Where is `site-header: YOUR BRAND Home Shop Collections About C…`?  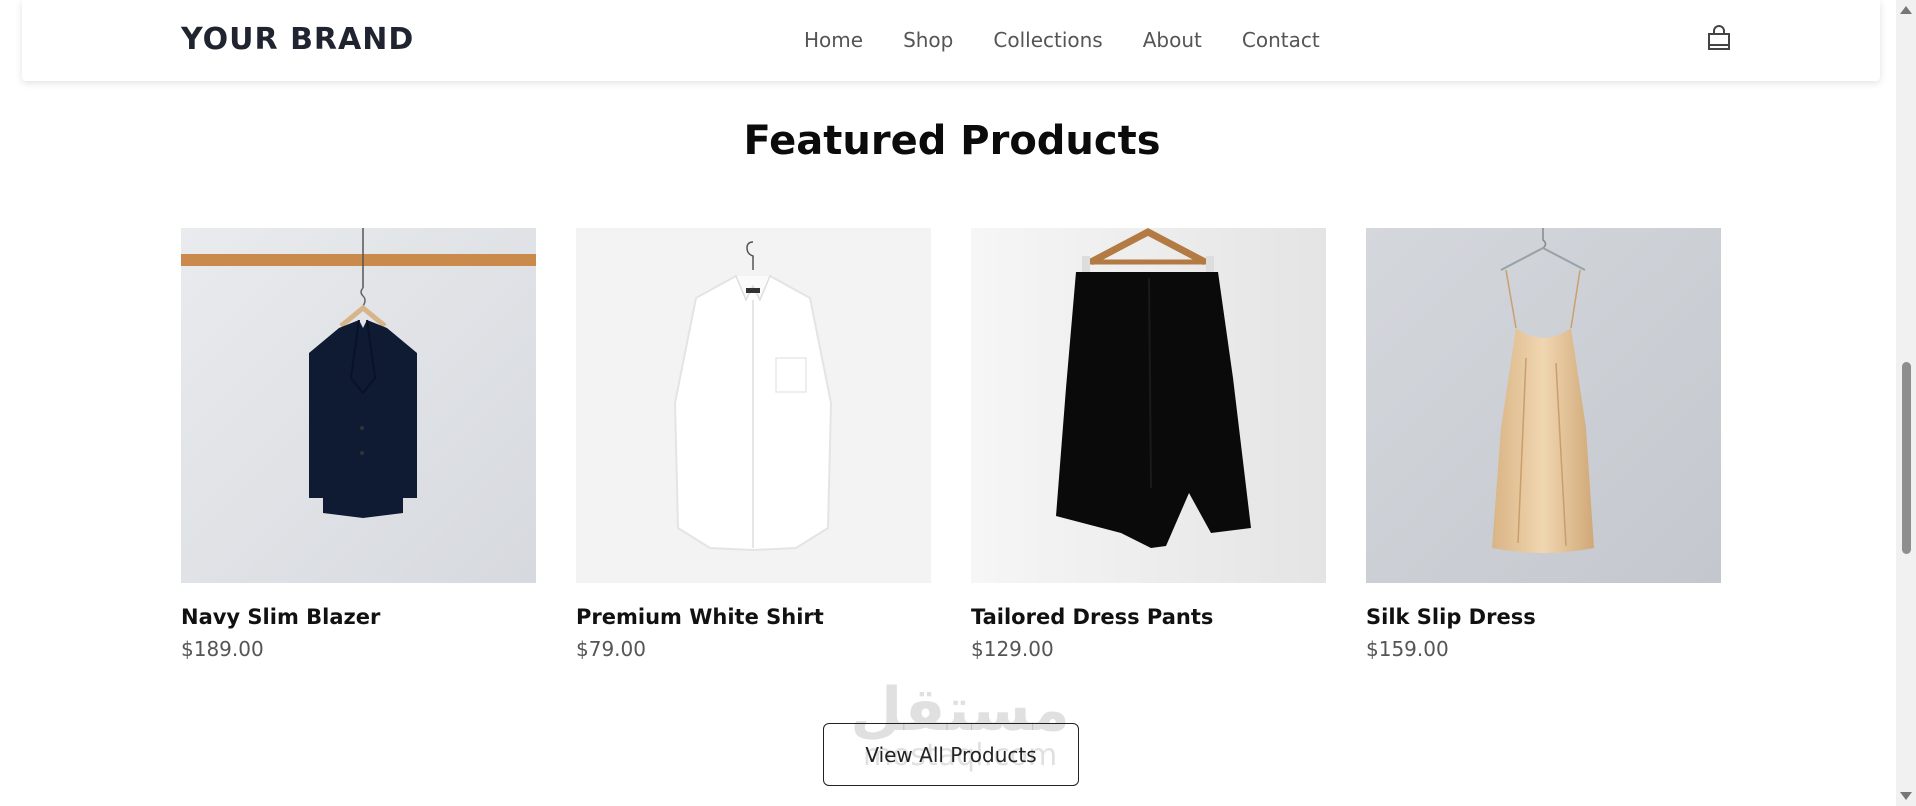
site-header: YOUR BRAND Home Shop Collections About C… is located at coordinates (951, 40).